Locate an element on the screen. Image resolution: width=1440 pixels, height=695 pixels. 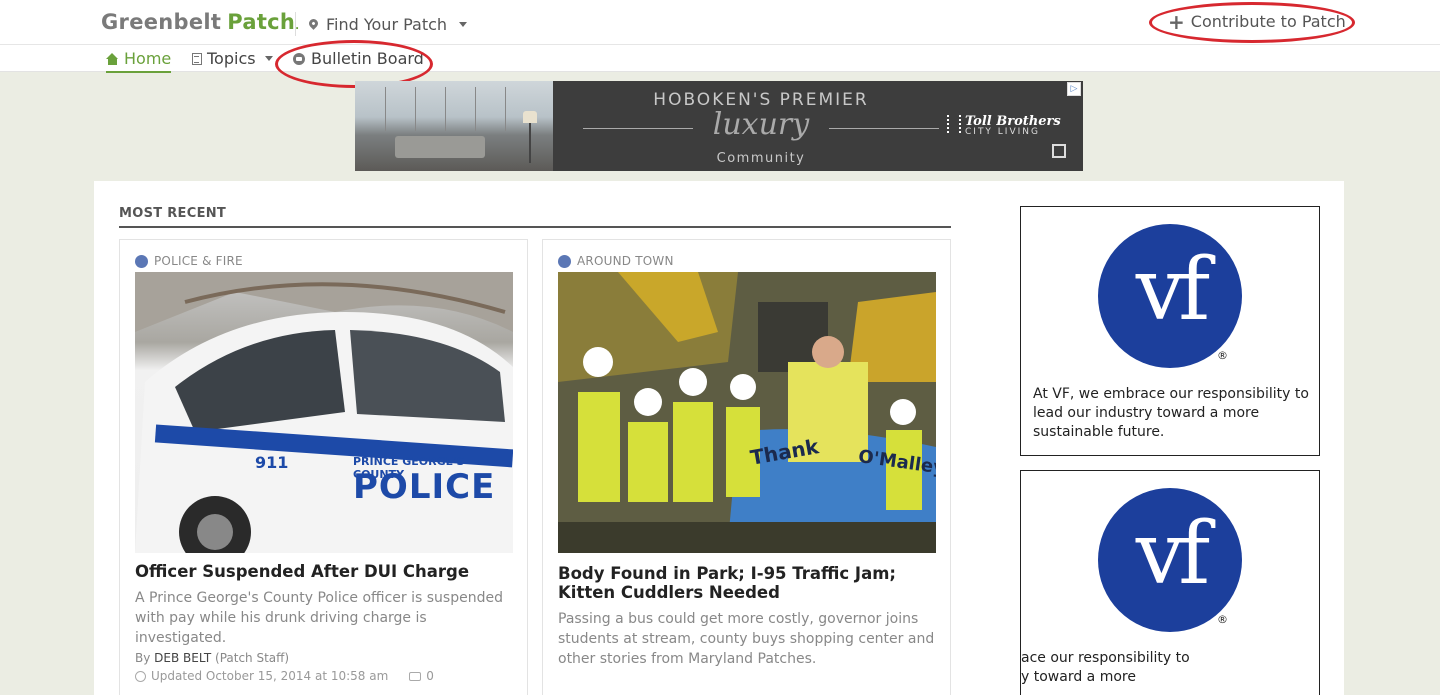
header-divider is located at coordinates (295, 24).